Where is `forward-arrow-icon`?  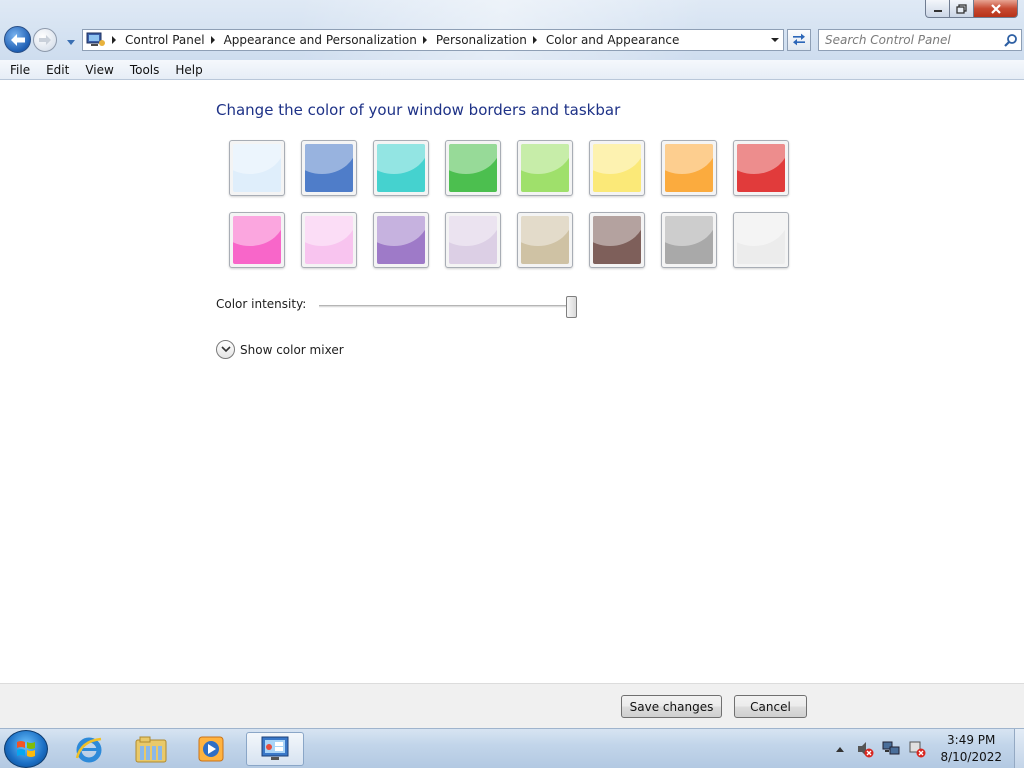
forward-arrow-icon is located at coordinates (45, 40).